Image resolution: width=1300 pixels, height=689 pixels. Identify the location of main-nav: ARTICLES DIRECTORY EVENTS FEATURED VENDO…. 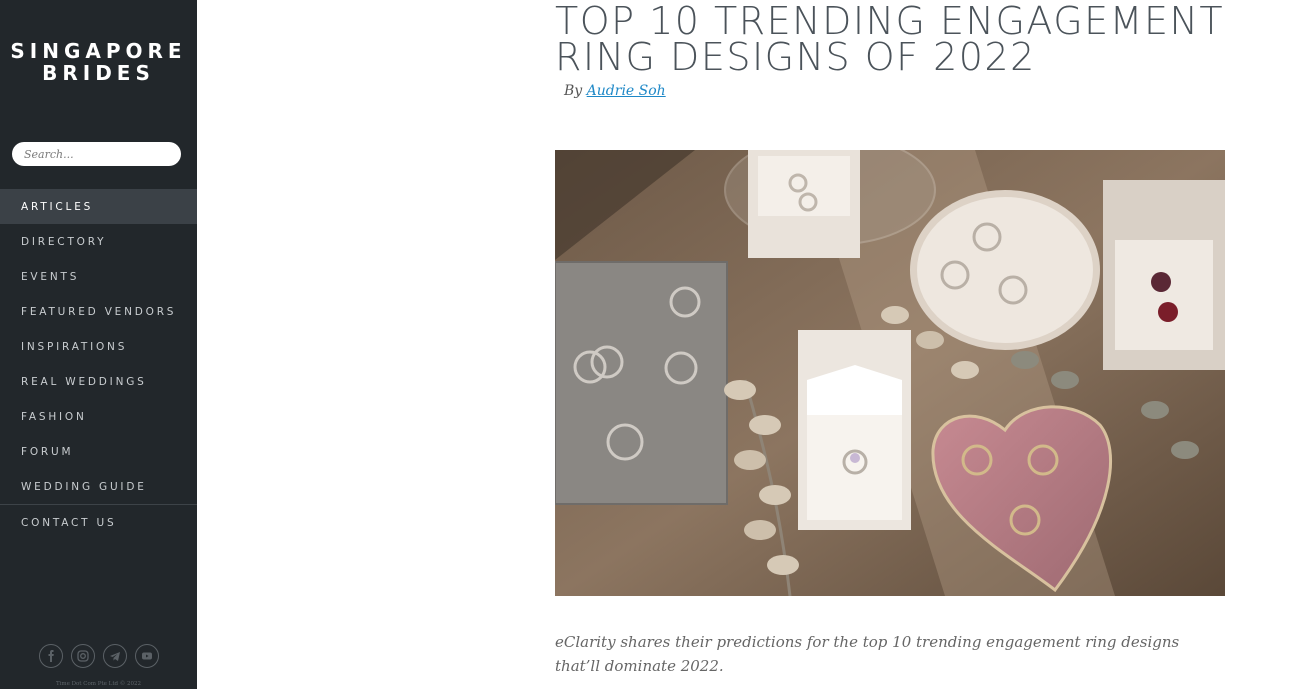
(98, 364).